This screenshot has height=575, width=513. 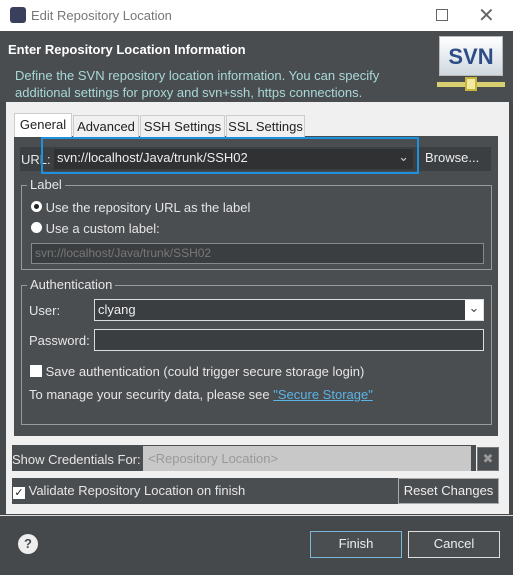 What do you see at coordinates (323, 394) in the screenshot?
I see `secure-storage-link: "Secure Storage"` at bounding box center [323, 394].